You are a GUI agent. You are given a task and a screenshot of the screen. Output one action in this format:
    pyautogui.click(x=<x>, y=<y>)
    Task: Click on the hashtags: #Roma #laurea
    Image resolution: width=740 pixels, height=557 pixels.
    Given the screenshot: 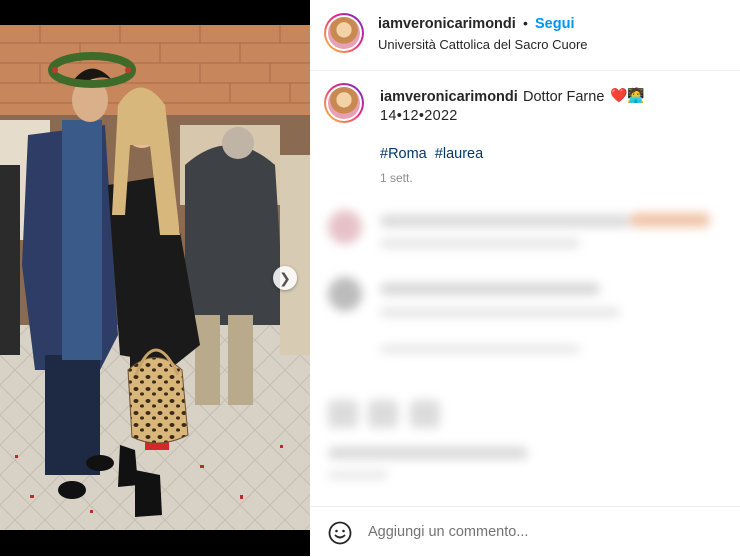 What is the action you would take?
    pyautogui.click(x=433, y=154)
    